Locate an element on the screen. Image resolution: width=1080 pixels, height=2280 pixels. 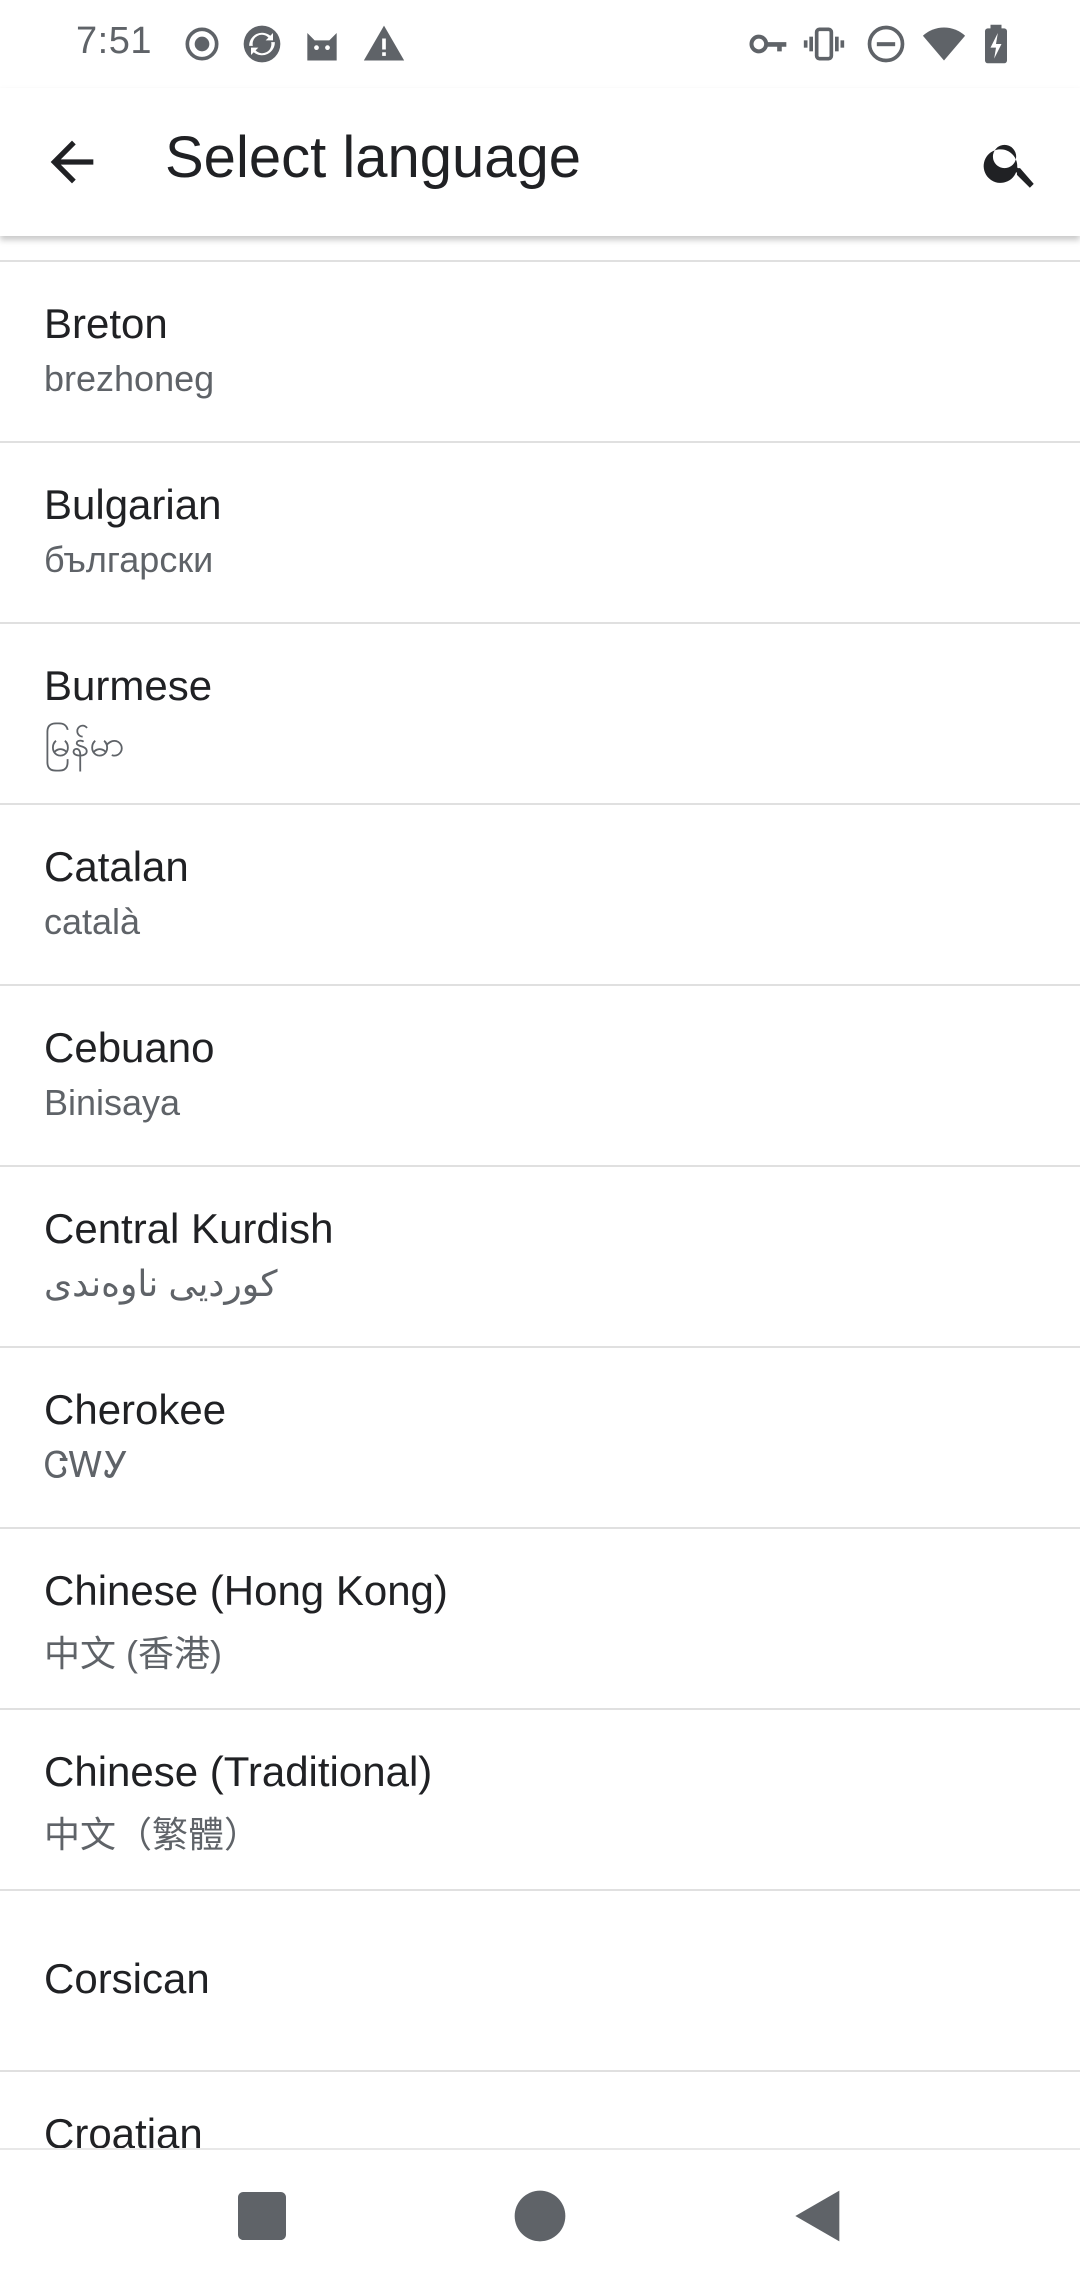
language-name: Chinese (Traditional) is located at coordinates (238, 1771).